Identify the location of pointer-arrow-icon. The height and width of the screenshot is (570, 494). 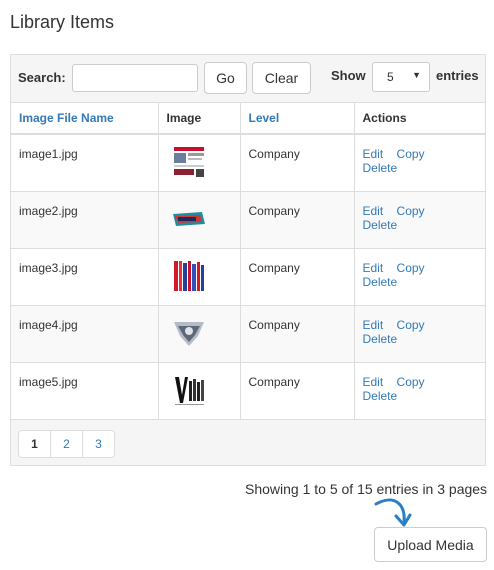
(393, 512).